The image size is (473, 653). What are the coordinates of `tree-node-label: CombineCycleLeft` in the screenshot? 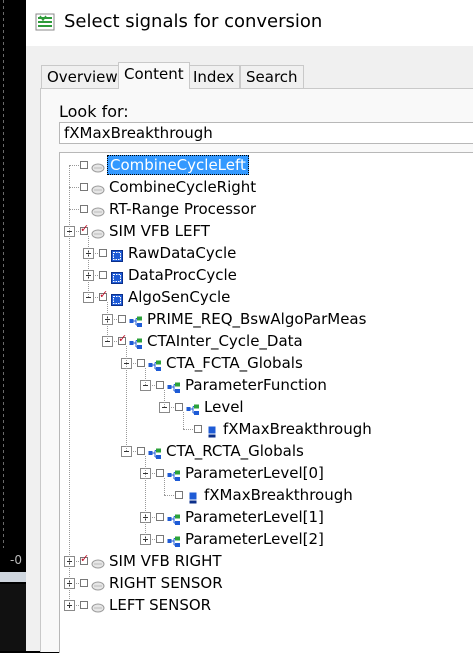 It's located at (178, 165).